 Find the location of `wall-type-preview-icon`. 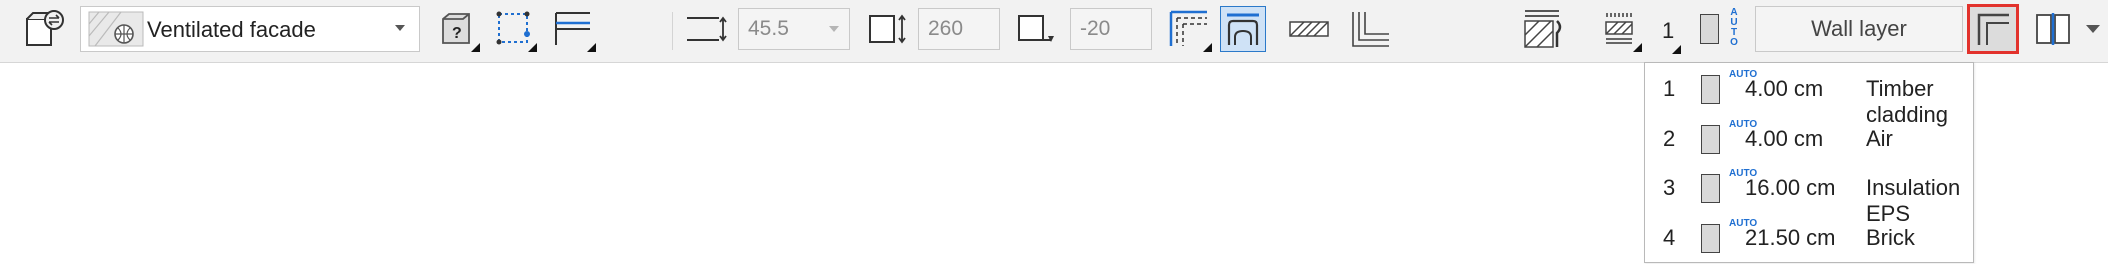

wall-type-preview-icon is located at coordinates (116, 29).